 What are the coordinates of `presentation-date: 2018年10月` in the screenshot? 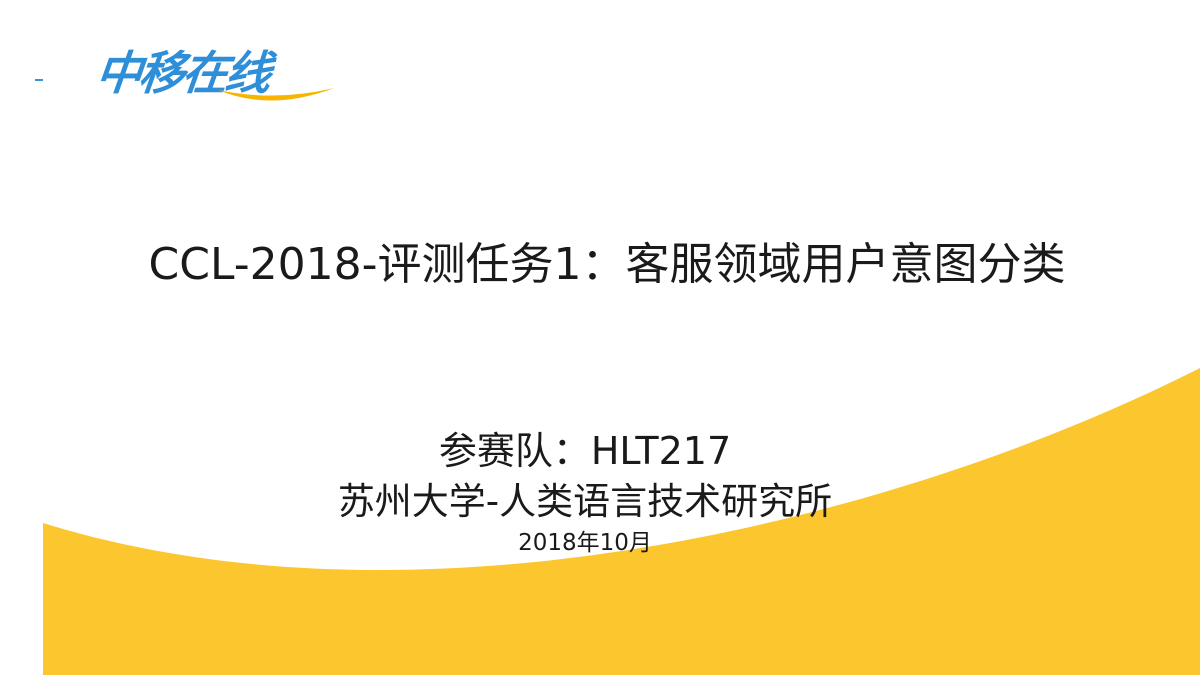 It's located at (585, 543).